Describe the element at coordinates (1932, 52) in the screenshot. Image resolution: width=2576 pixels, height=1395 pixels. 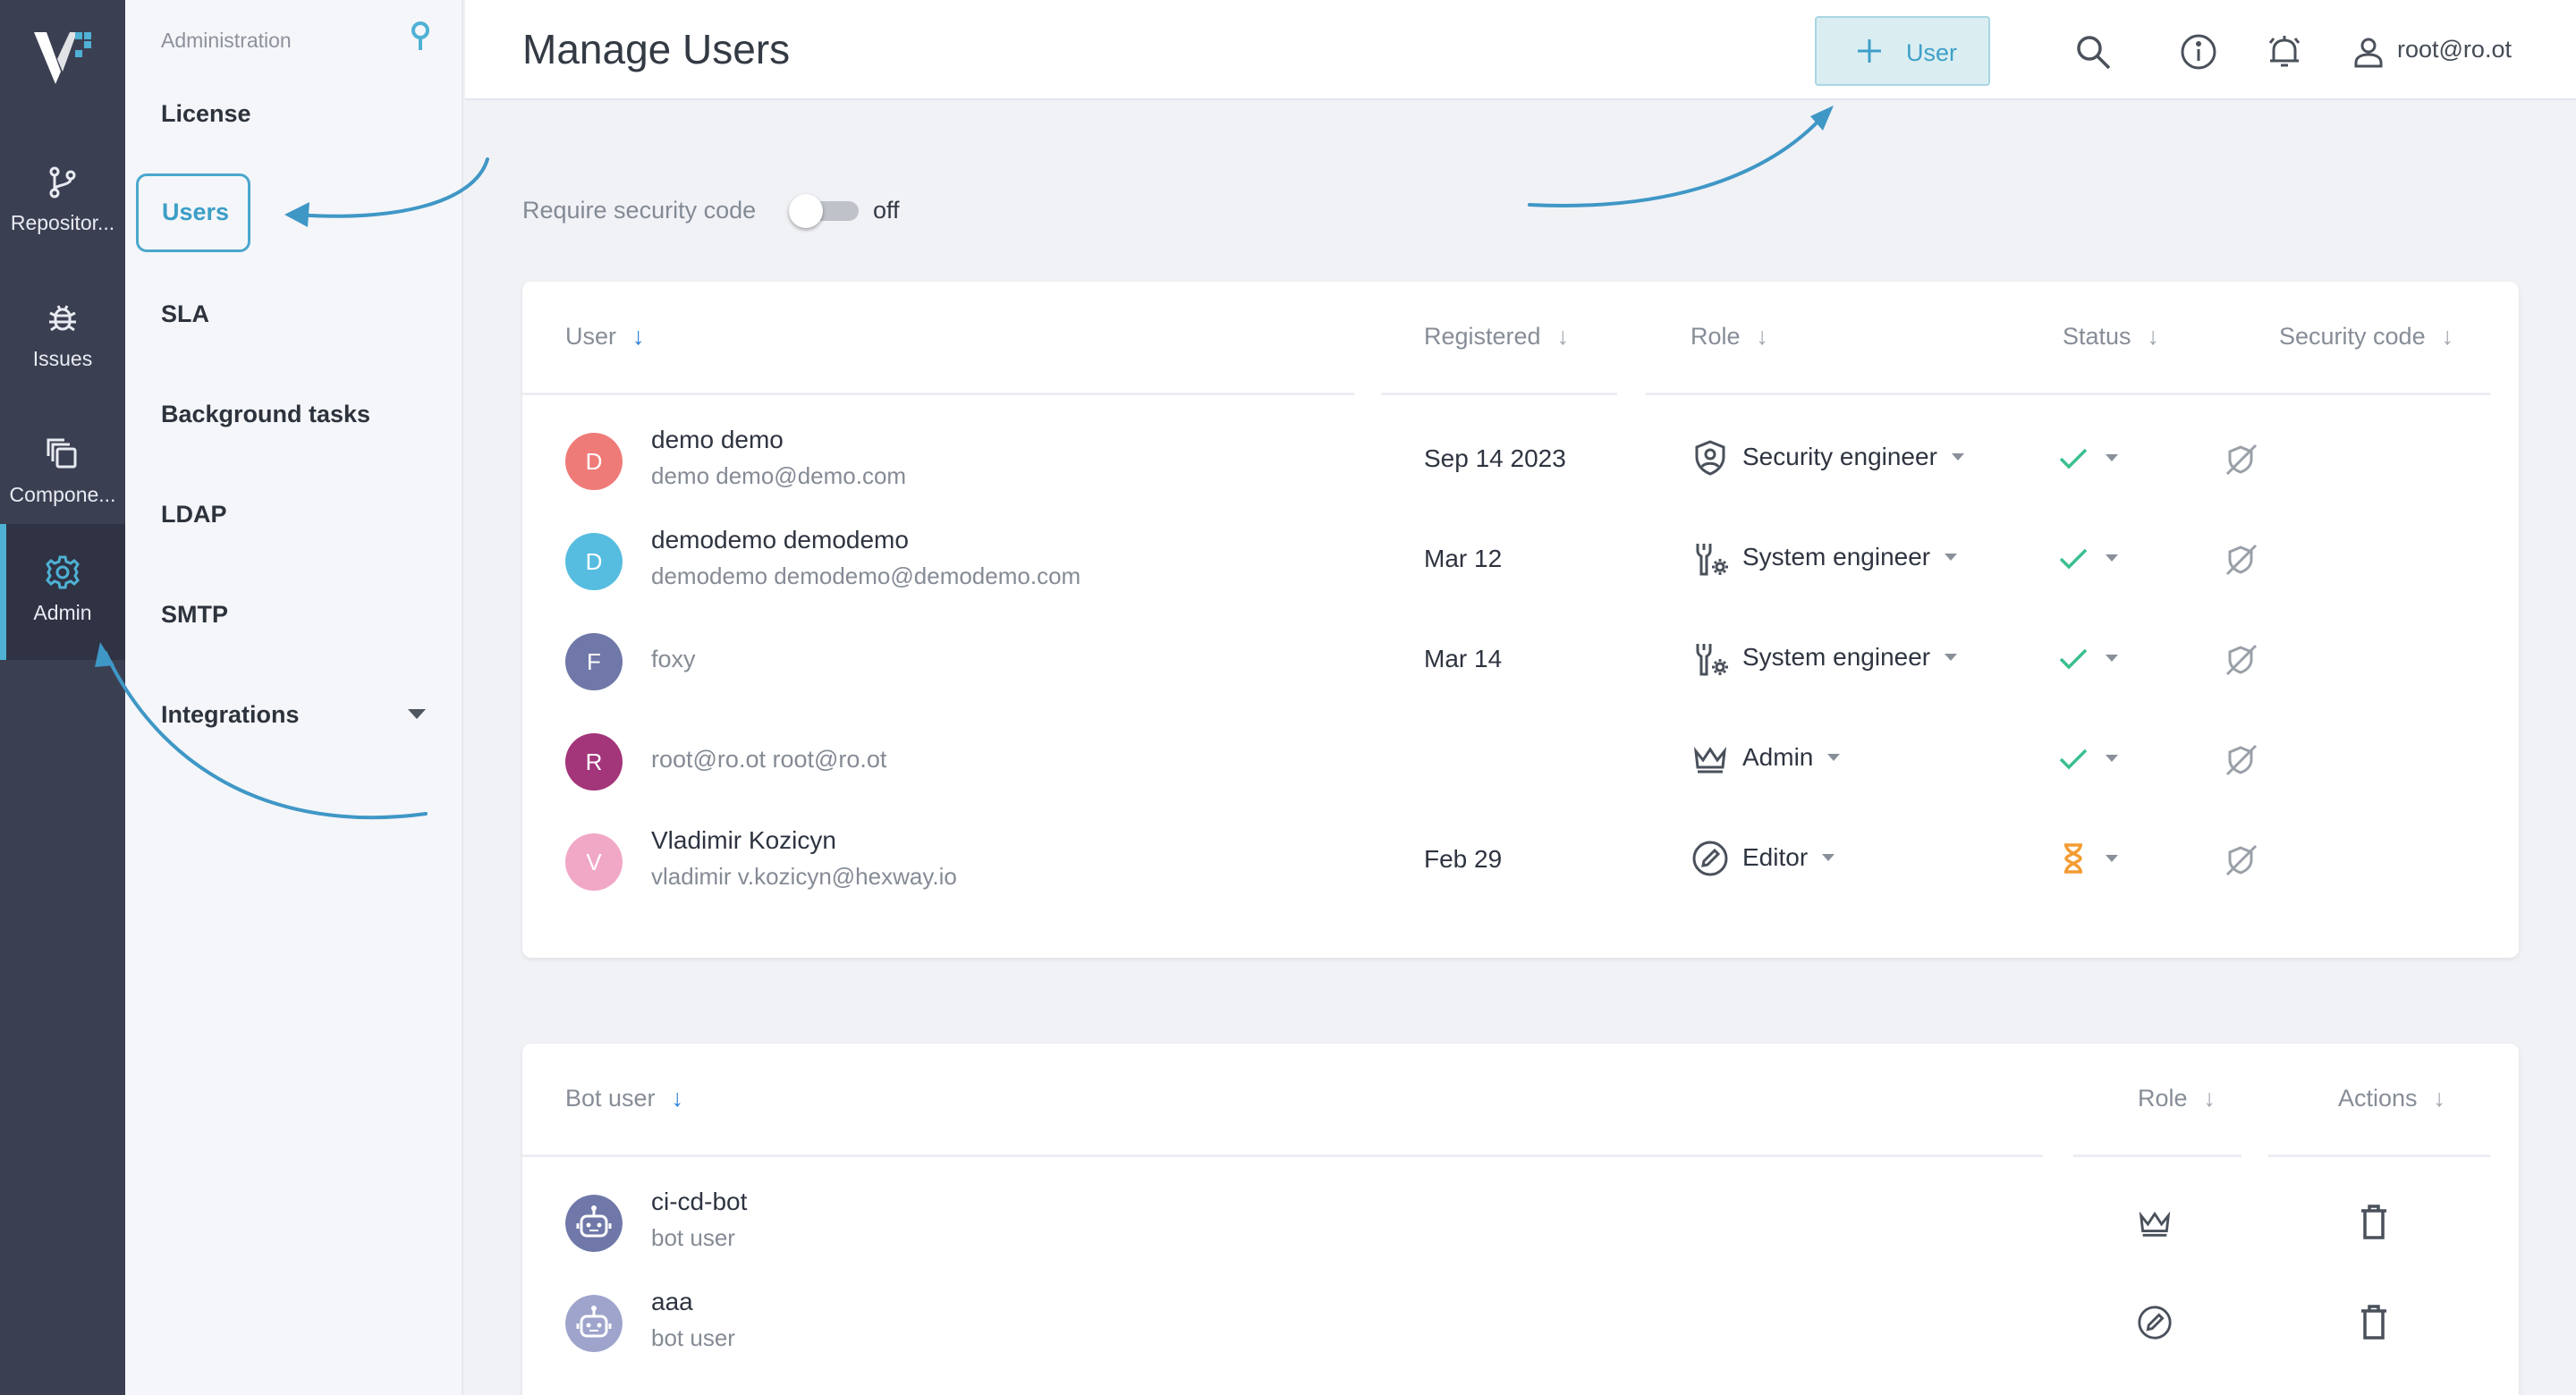
I see `add-user-label: User` at that location.